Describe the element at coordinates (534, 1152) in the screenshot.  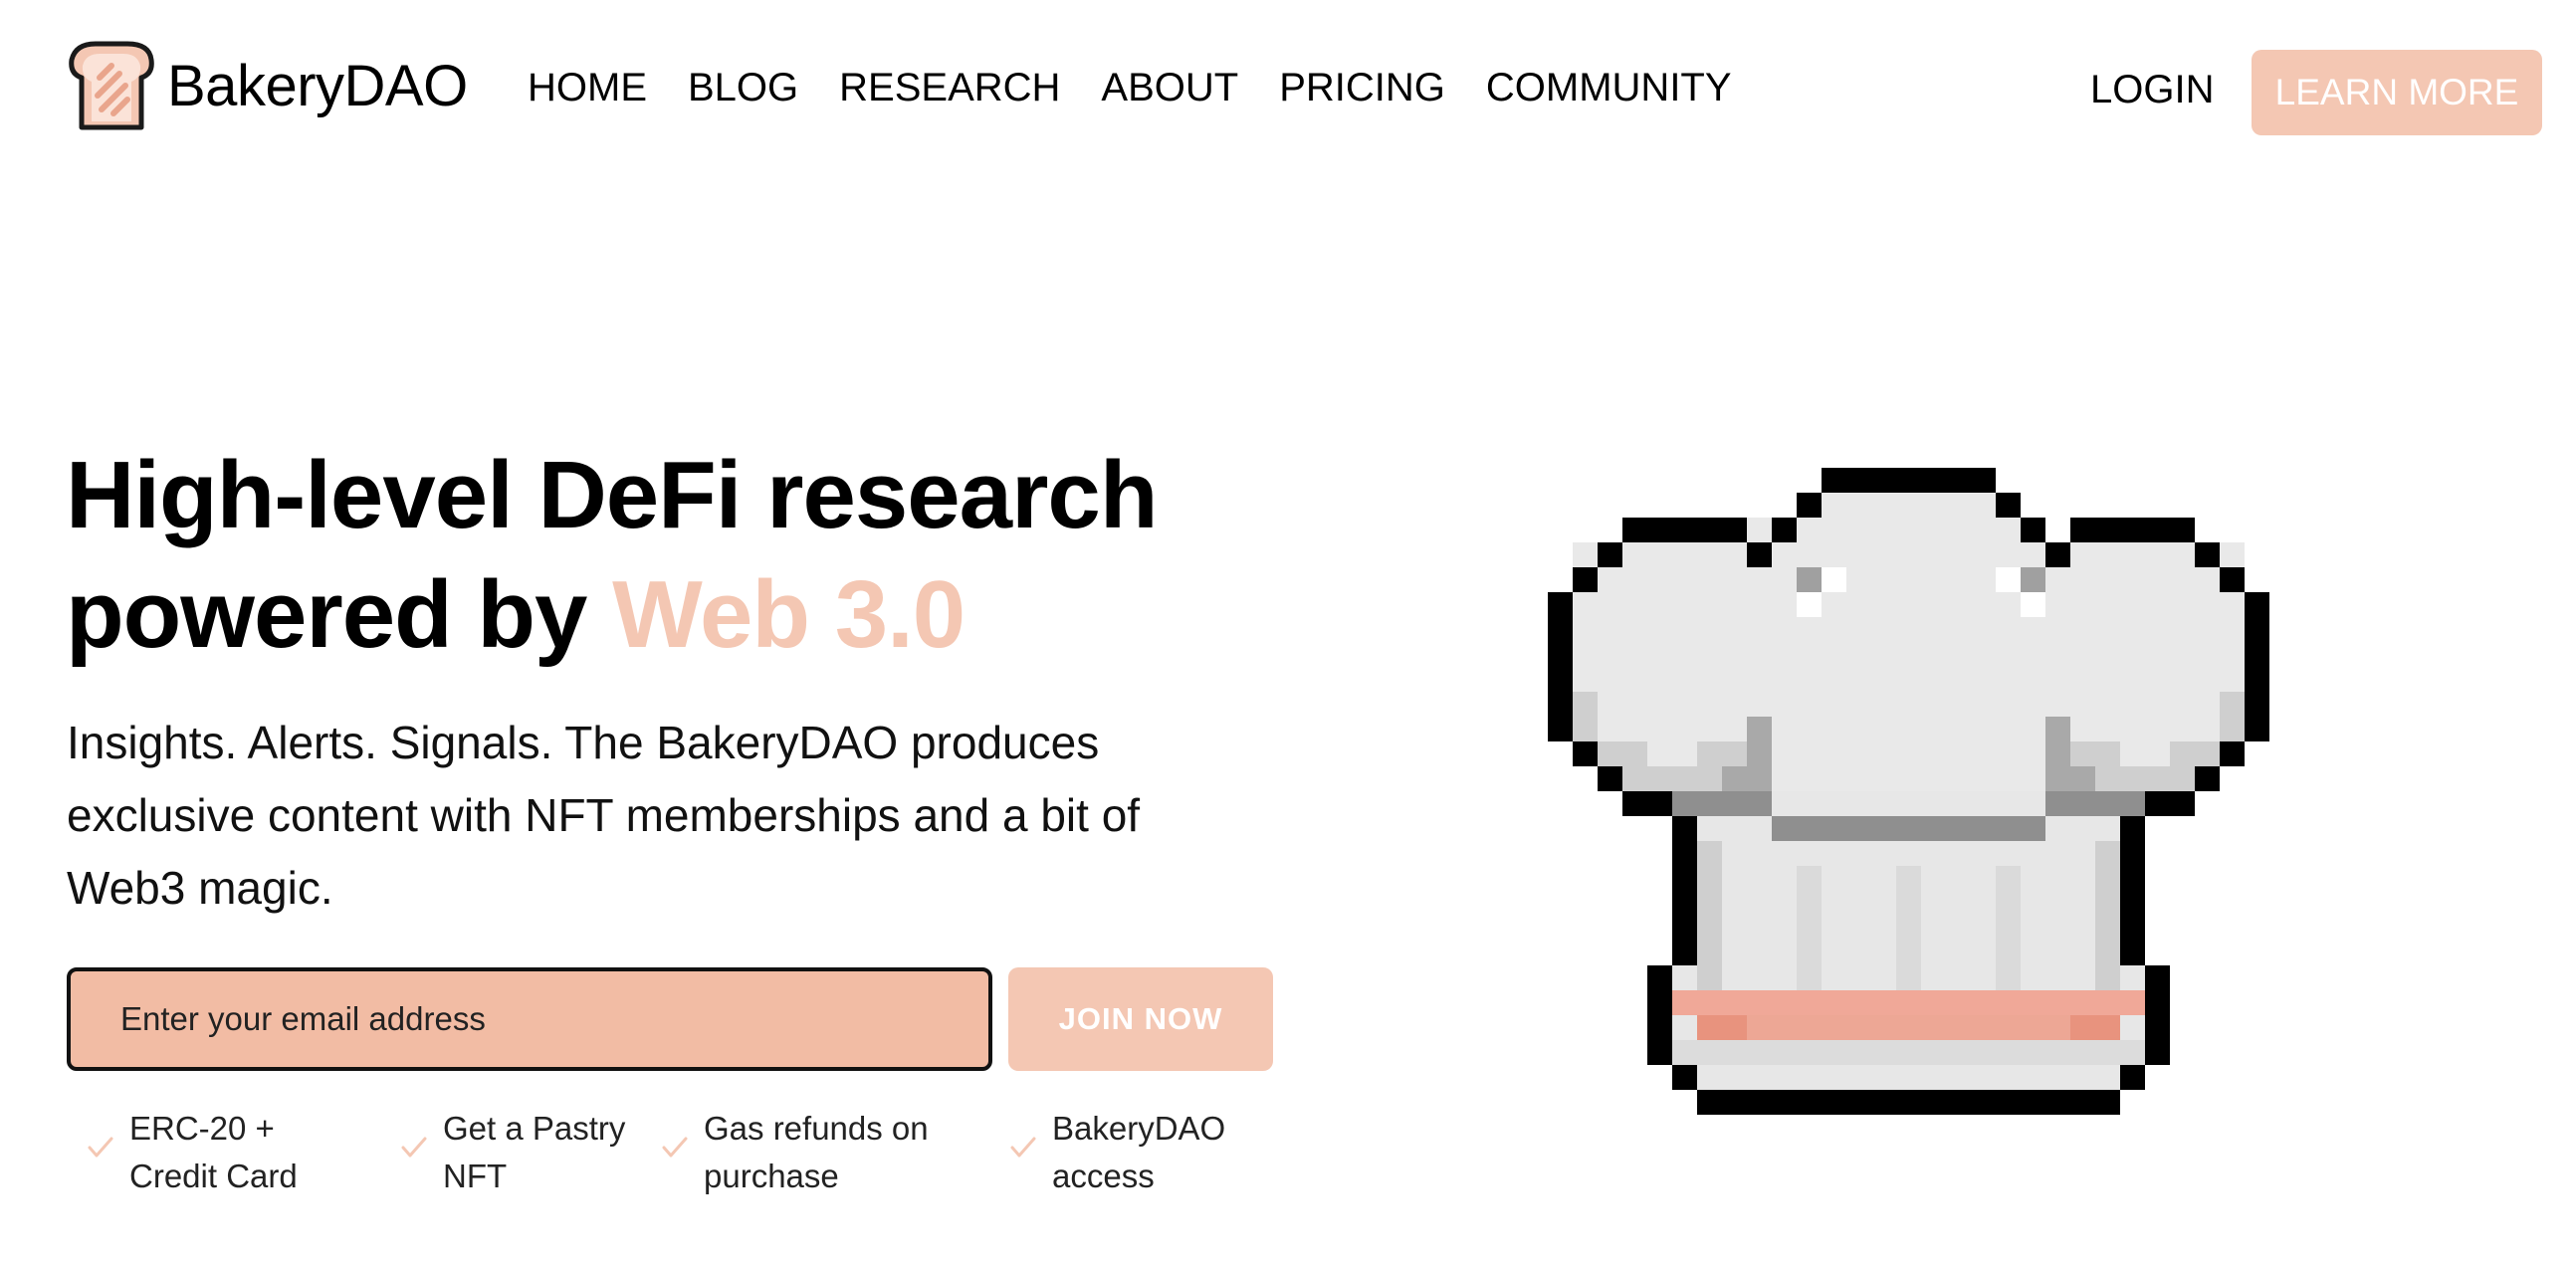
I see `feature-label: Get a Pastry NFT` at that location.